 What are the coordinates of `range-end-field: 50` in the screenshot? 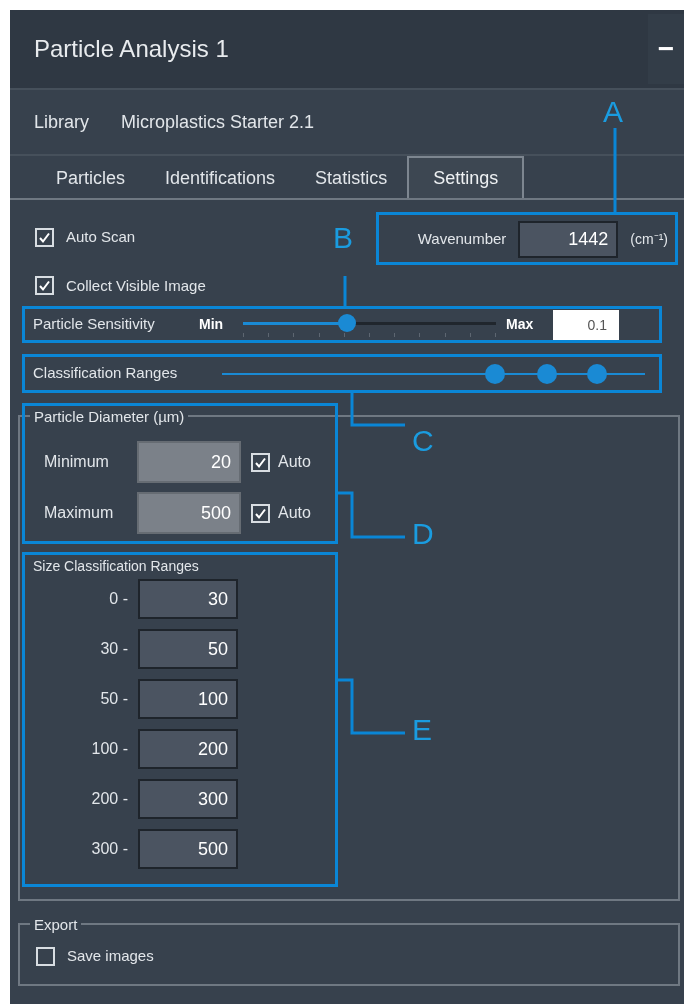 It's located at (188, 649).